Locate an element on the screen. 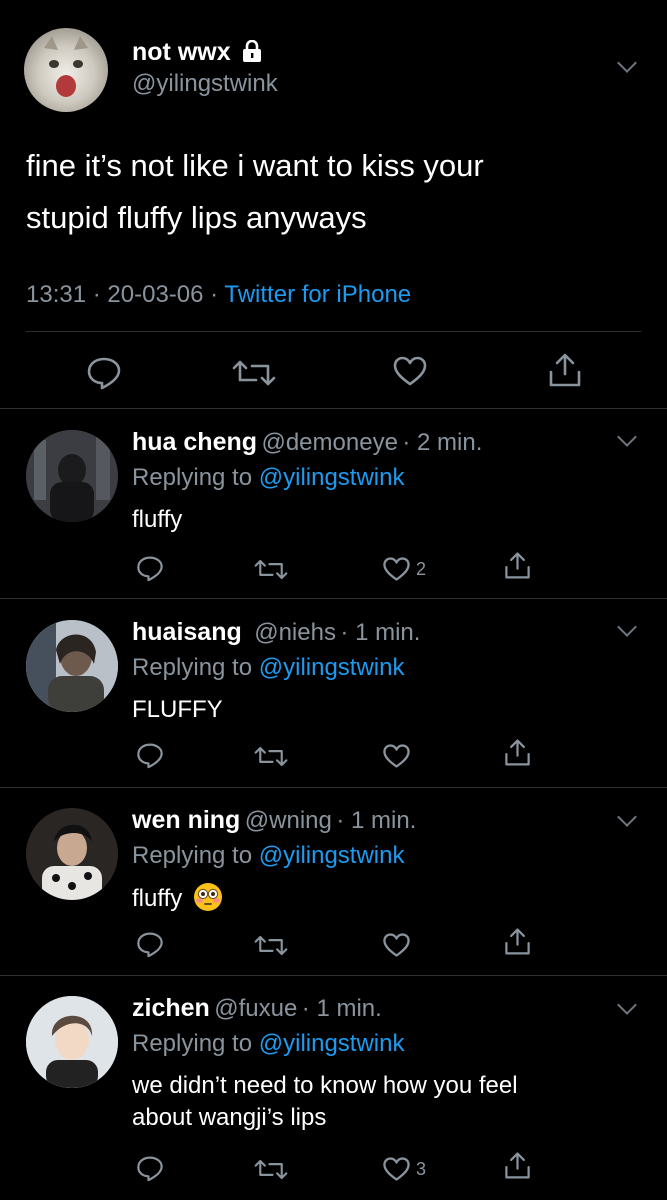 Image resolution: width=667 pixels, height=1200 pixels. reply-handle: @demoneye is located at coordinates (329, 442).